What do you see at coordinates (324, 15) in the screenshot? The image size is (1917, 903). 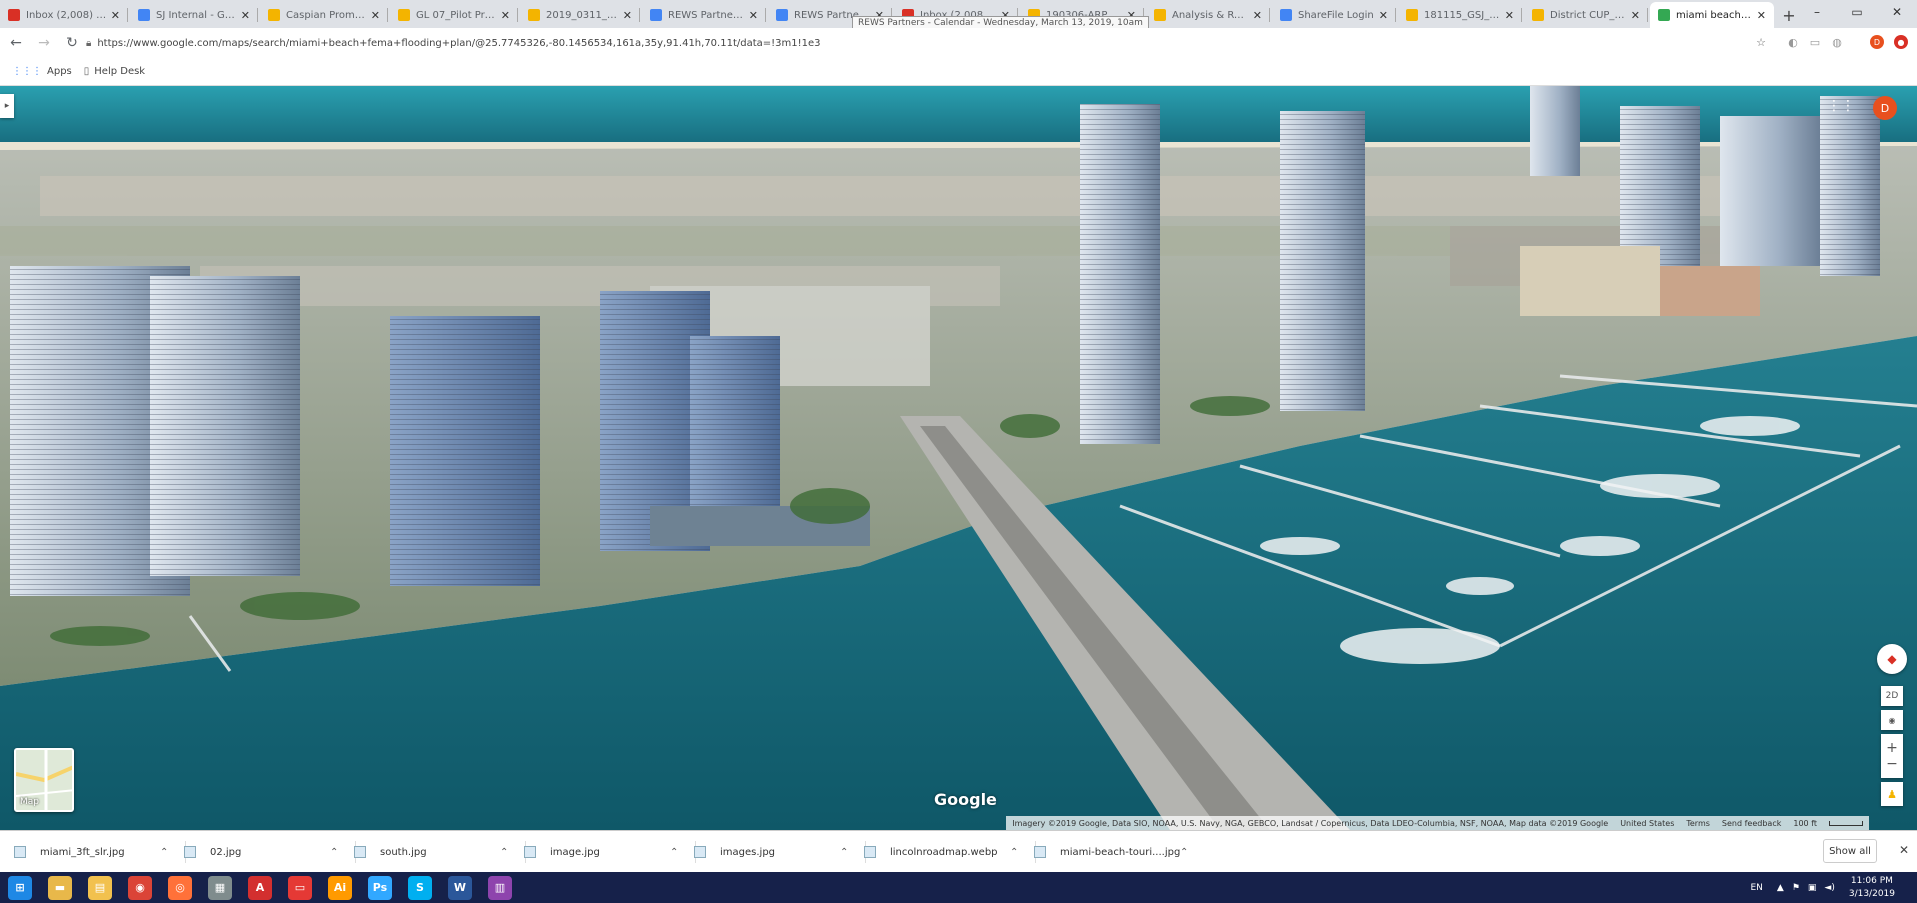 I see `tab-3: Caspian Promenade ✕` at bounding box center [324, 15].